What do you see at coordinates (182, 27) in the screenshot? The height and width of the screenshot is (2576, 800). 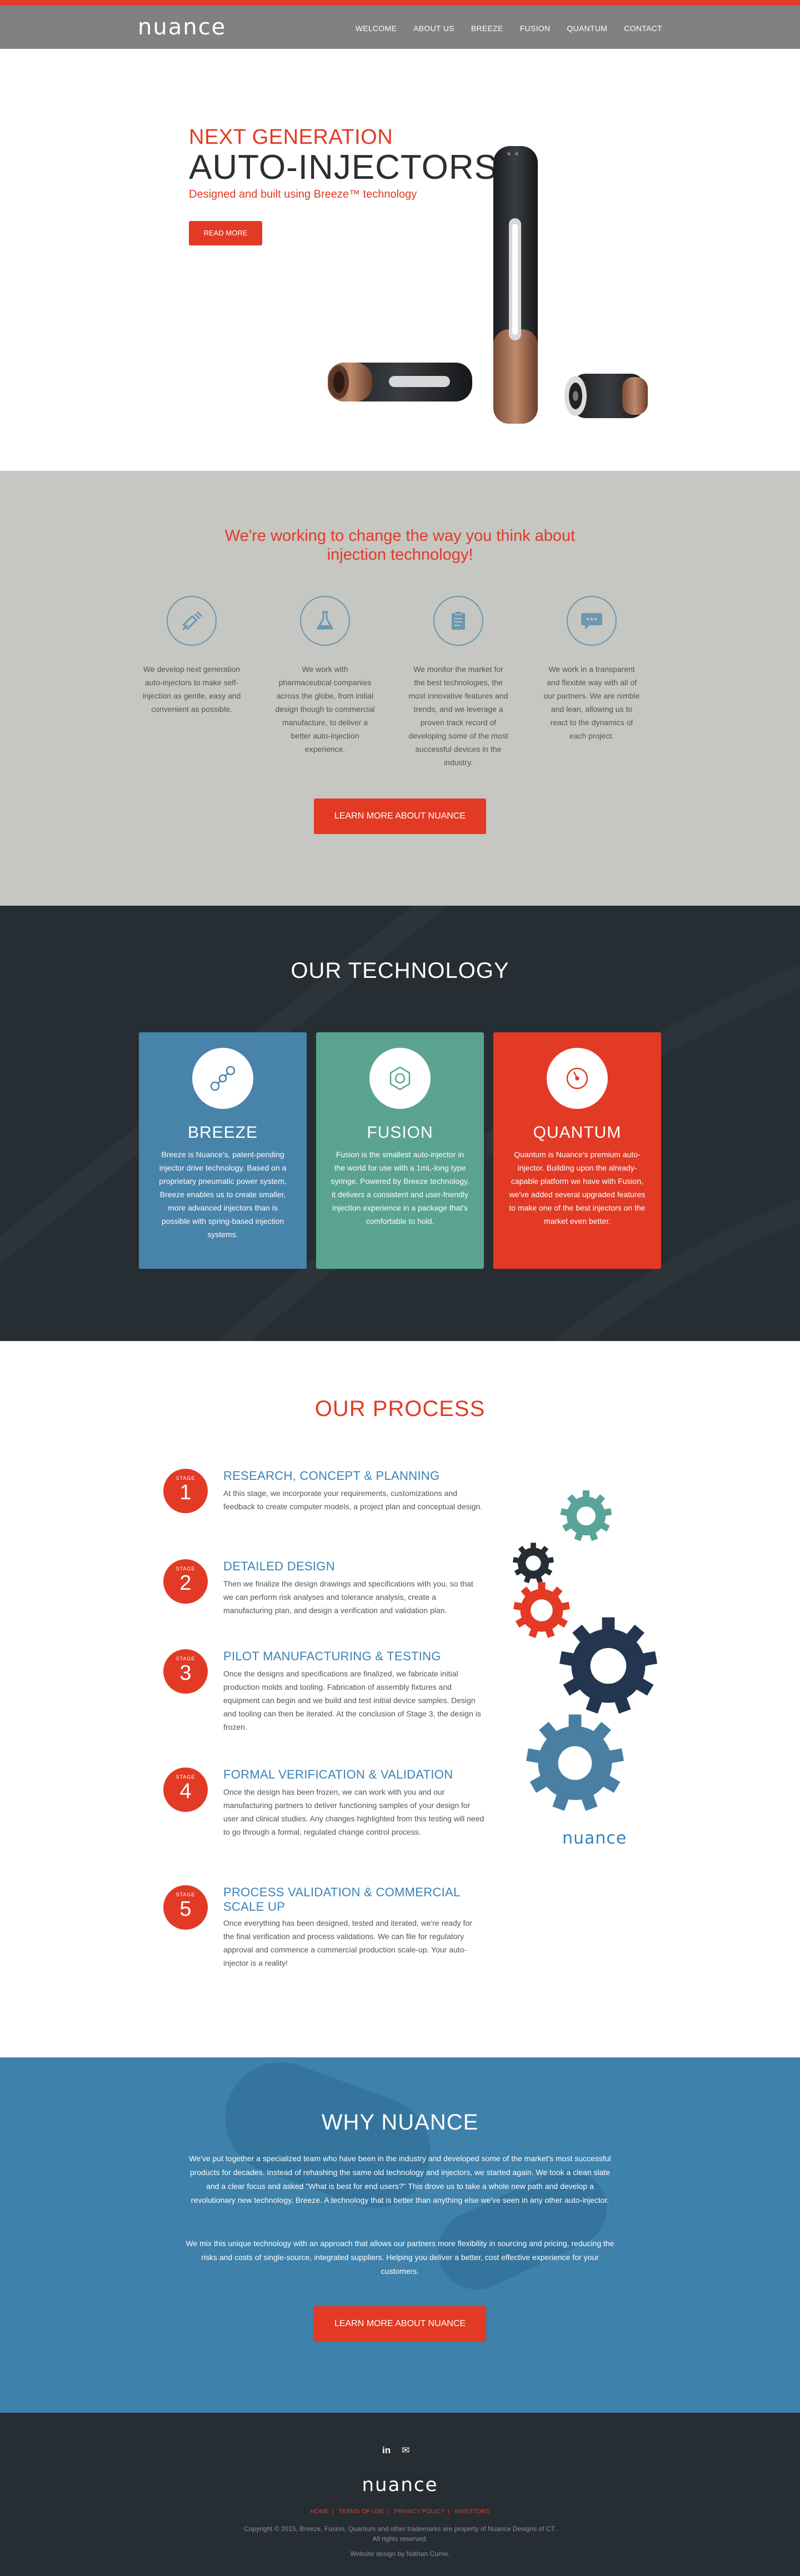 I see `logo: nuance` at bounding box center [182, 27].